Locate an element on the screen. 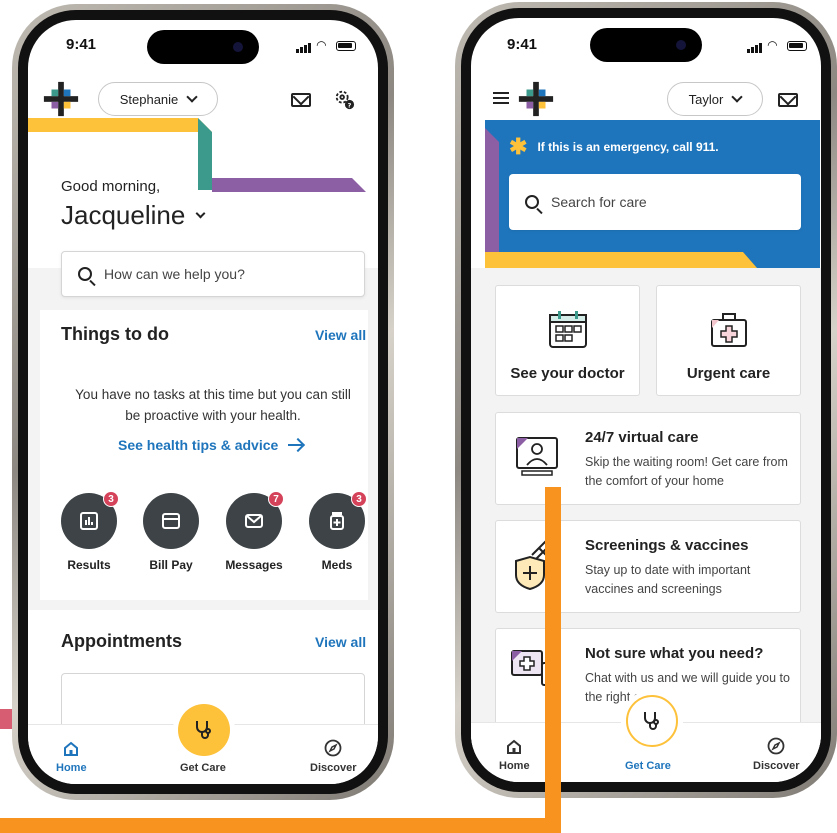  profile-name: Stephanie is located at coordinates (149, 99).